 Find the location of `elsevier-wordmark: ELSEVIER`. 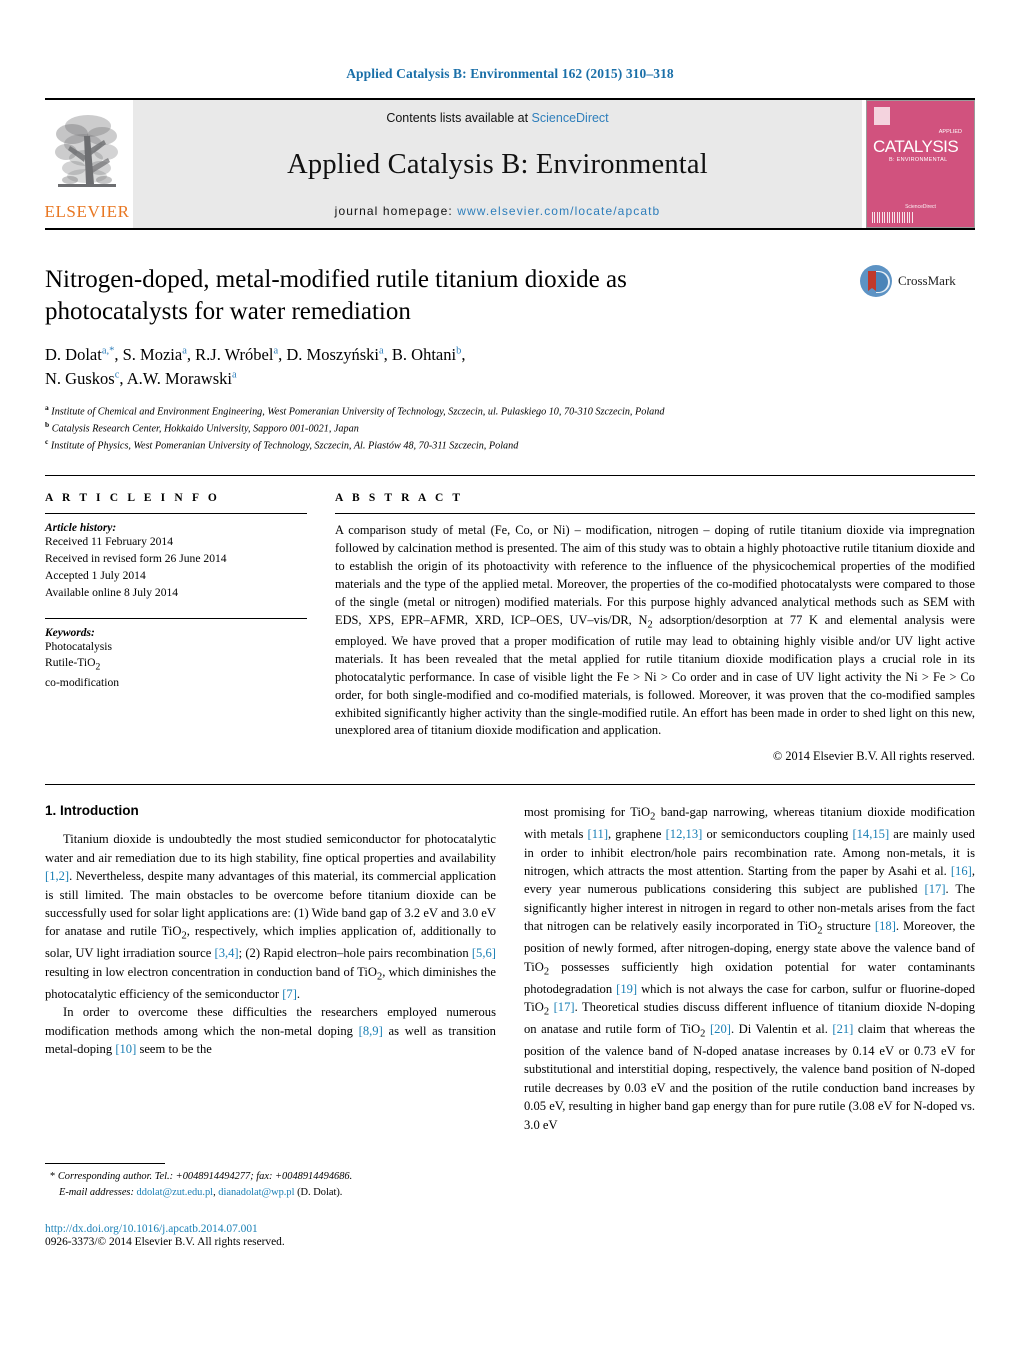

elsevier-wordmark: ELSEVIER is located at coordinates (87, 211).